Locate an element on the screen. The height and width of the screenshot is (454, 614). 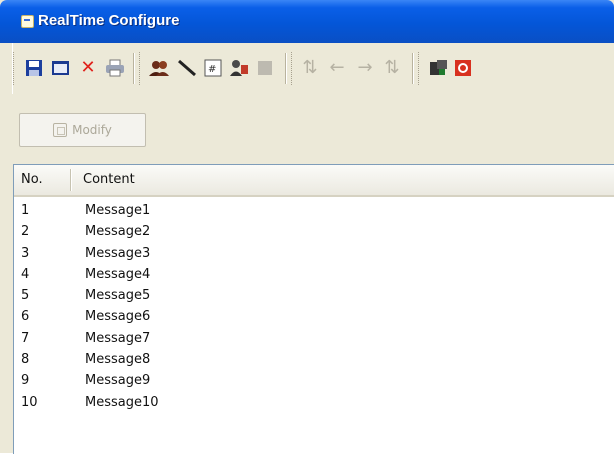
table-row: 9 Message9 is located at coordinates (314, 380).